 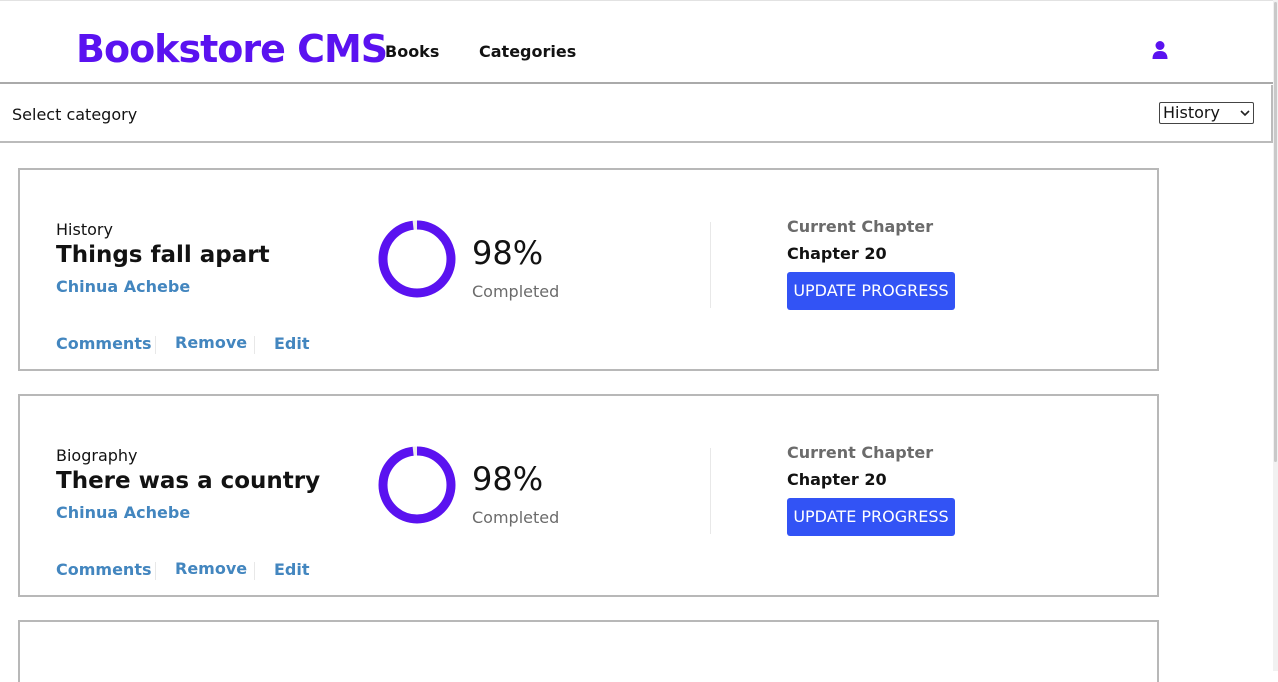 What do you see at coordinates (97, 455) in the screenshot?
I see `book-genre: Biography` at bounding box center [97, 455].